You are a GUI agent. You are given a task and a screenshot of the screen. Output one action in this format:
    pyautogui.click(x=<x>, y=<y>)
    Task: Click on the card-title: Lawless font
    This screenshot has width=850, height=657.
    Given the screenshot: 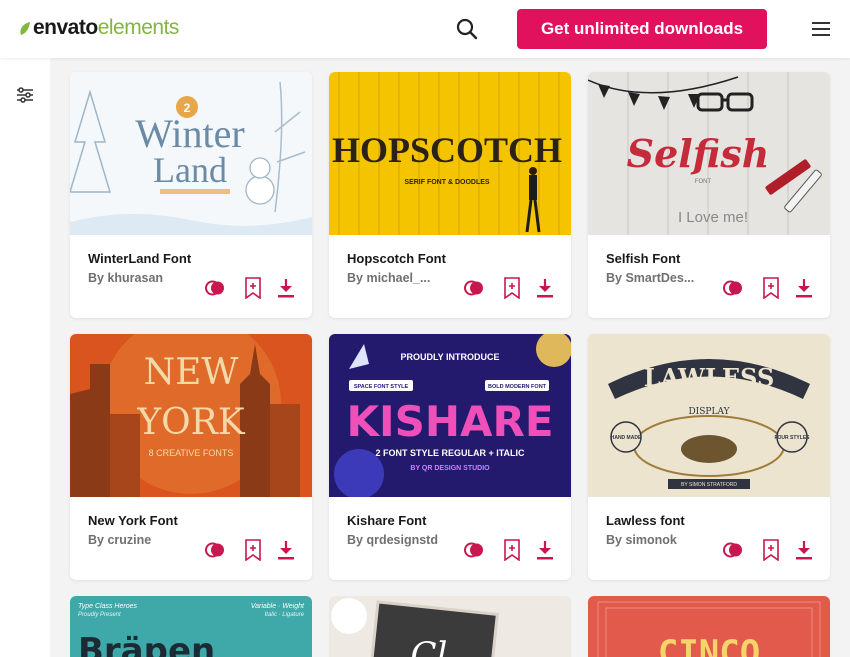 What is the action you would take?
    pyautogui.click(x=645, y=520)
    